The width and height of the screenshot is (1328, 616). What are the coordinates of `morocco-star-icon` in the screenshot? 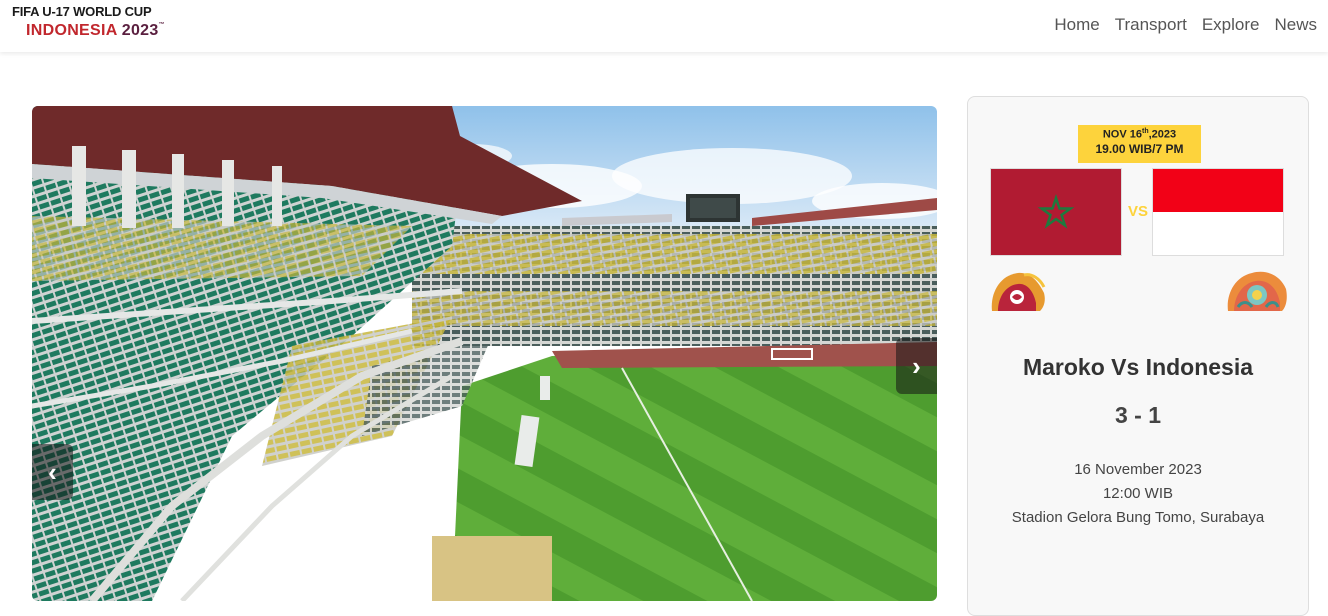 It's located at (1056, 211).